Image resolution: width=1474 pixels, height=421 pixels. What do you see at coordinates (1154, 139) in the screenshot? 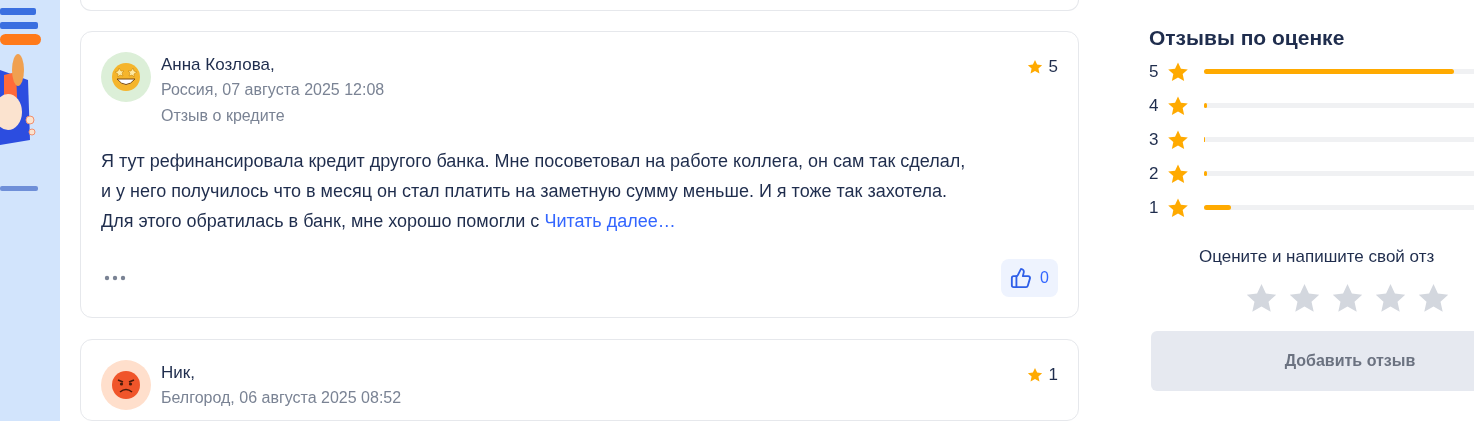
I see `rating-label: 3` at bounding box center [1154, 139].